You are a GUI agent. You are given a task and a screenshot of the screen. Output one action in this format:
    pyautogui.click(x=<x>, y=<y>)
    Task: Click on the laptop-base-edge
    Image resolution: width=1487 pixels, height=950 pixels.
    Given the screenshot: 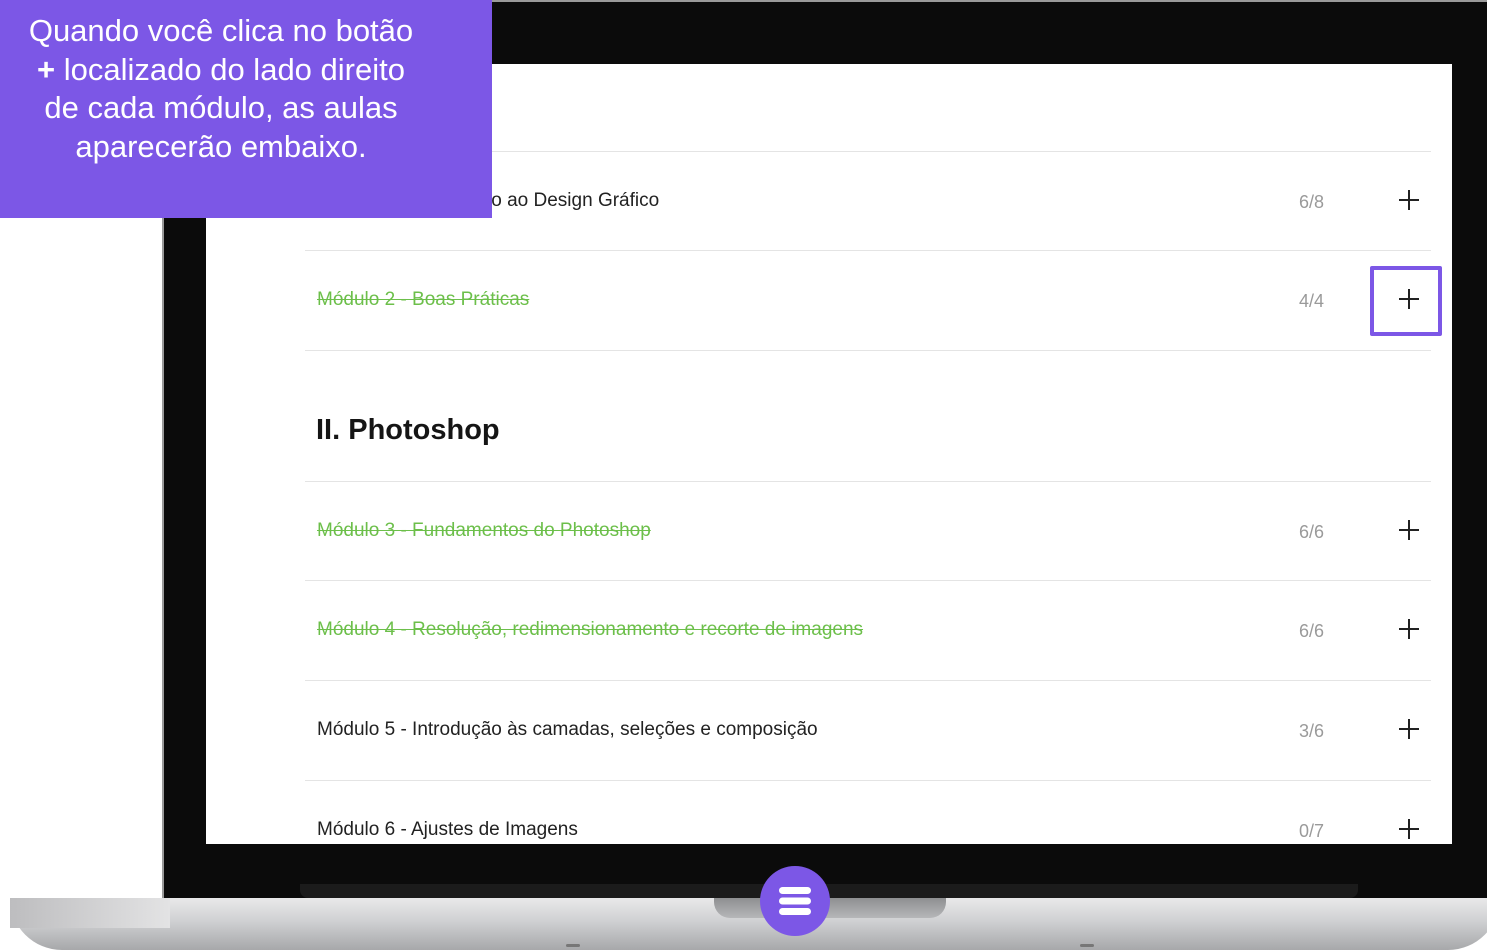 What is the action you would take?
    pyautogui.click(x=90, y=913)
    